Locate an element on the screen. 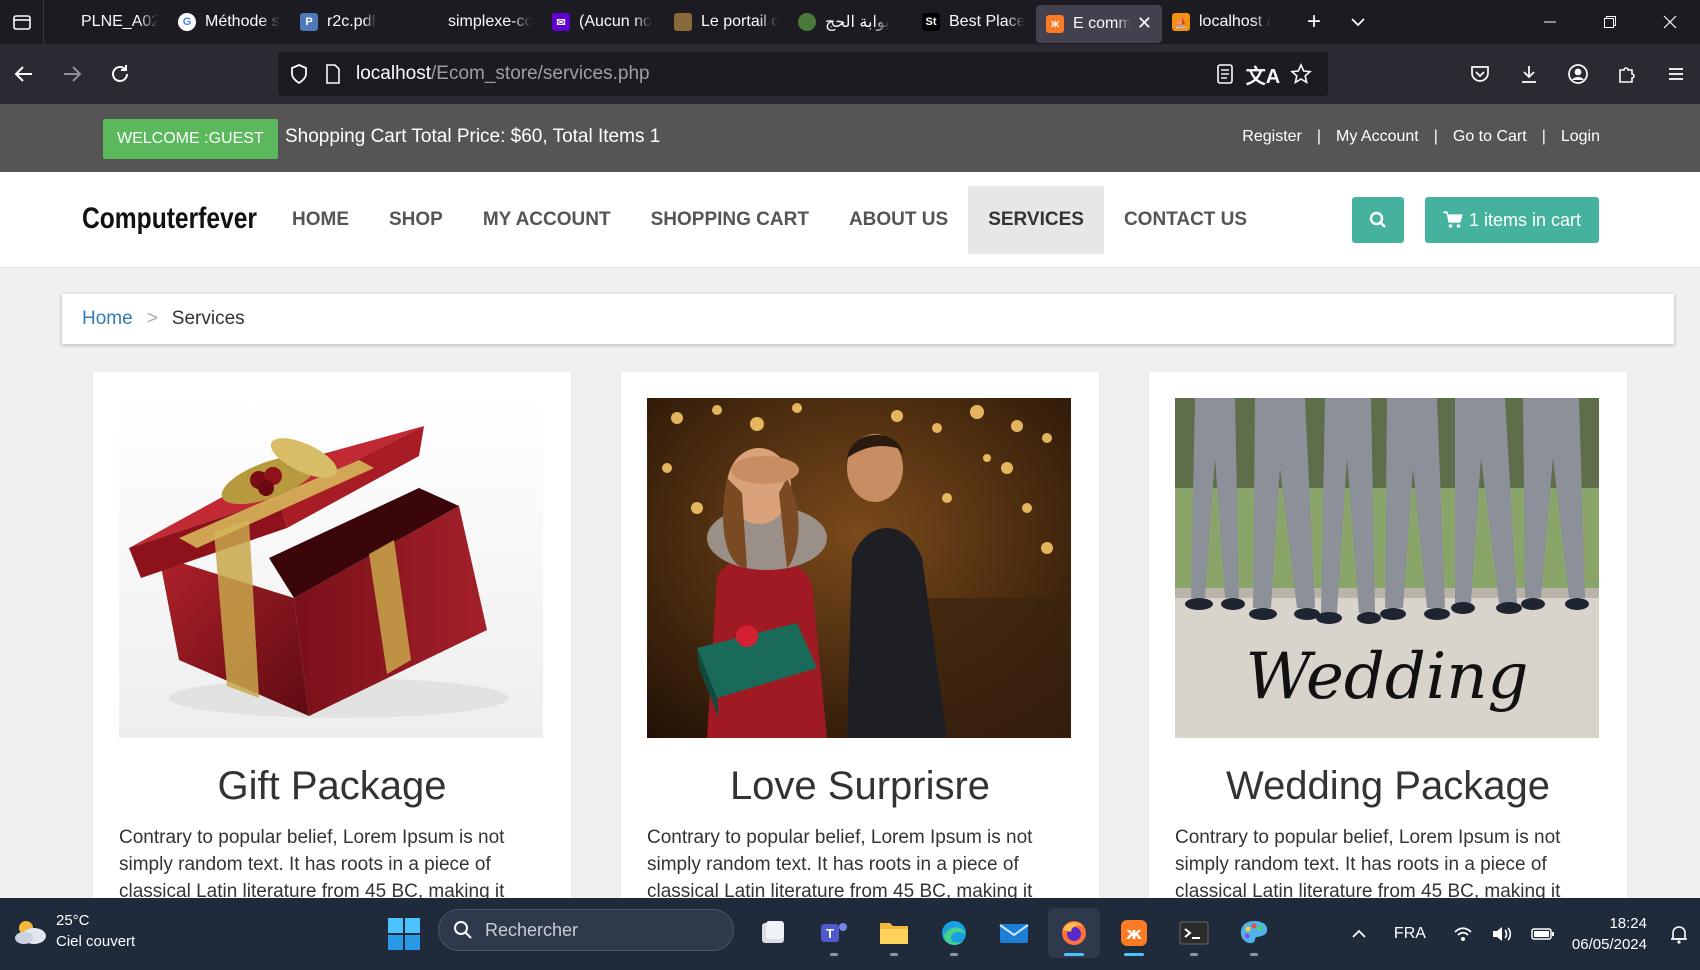 The height and width of the screenshot is (970, 1700). reload-button is located at coordinates (120, 74).